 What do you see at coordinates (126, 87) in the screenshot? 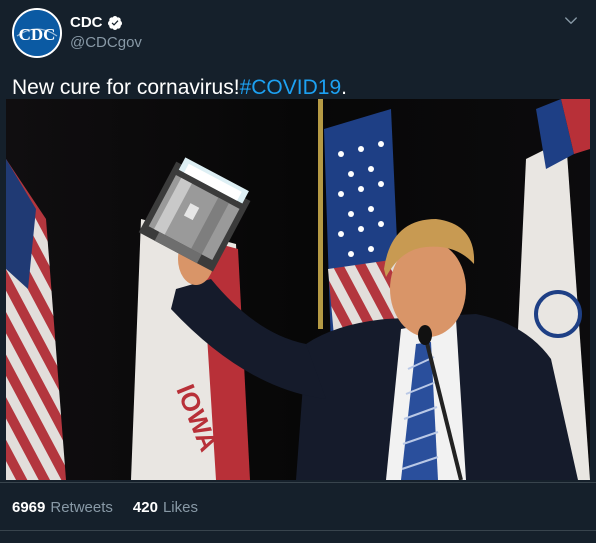
I see `tweet-text-main: New cure for cornavirus!` at bounding box center [126, 87].